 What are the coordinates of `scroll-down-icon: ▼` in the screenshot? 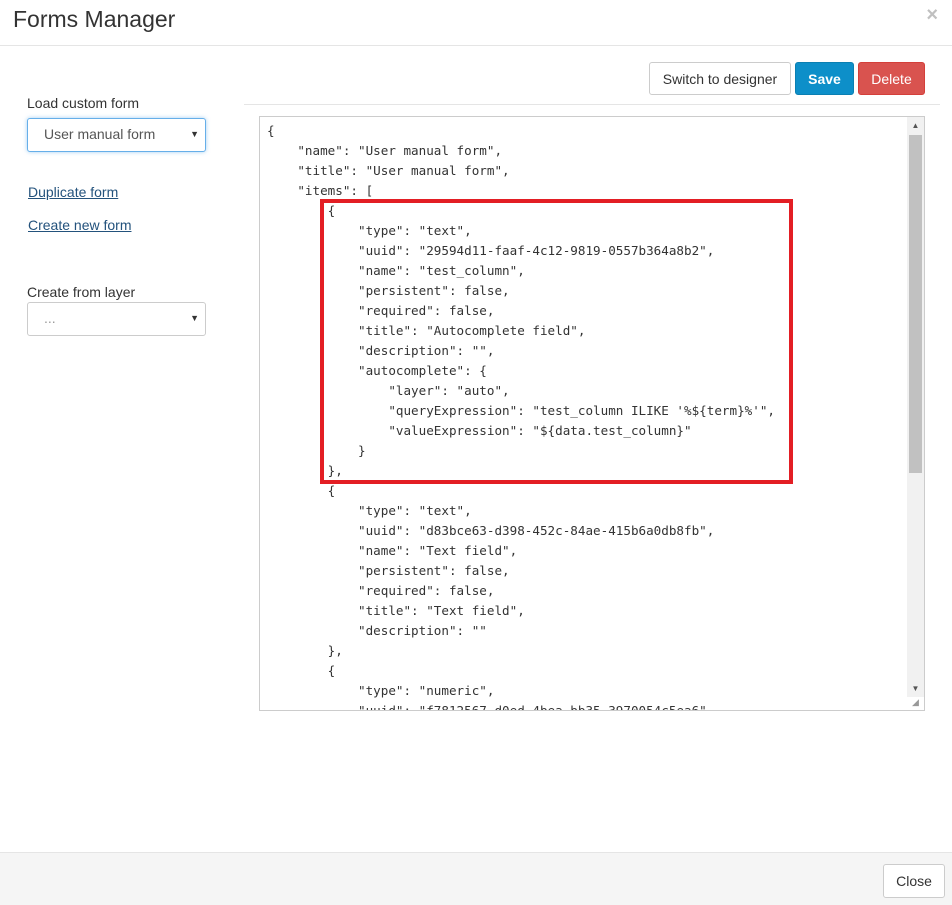 It's located at (915, 688).